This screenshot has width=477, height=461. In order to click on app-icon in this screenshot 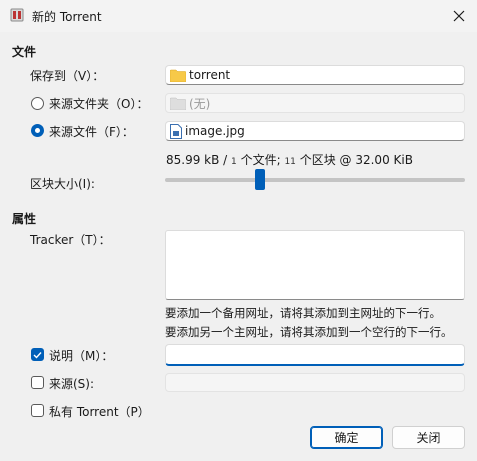, I will do `click(17, 15)`.